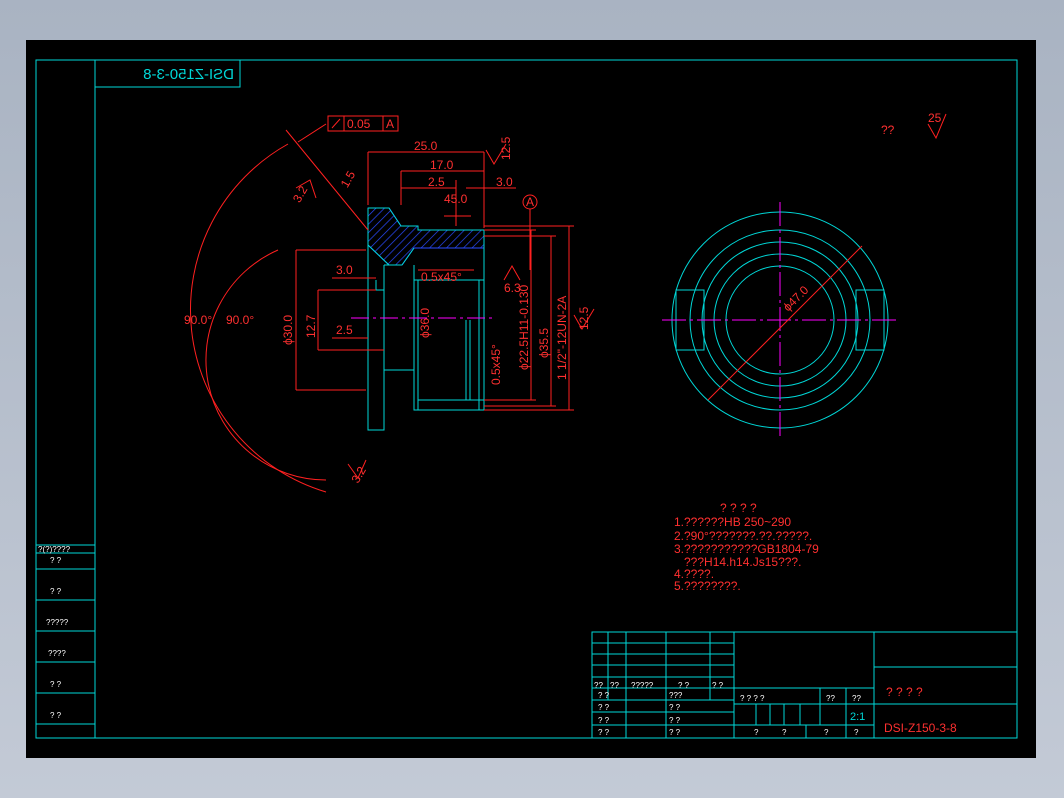 Image resolution: width=1064 pixels, height=798 pixels. What do you see at coordinates (348, 179) in the screenshot?
I see `dim-1-5: 1.5` at bounding box center [348, 179].